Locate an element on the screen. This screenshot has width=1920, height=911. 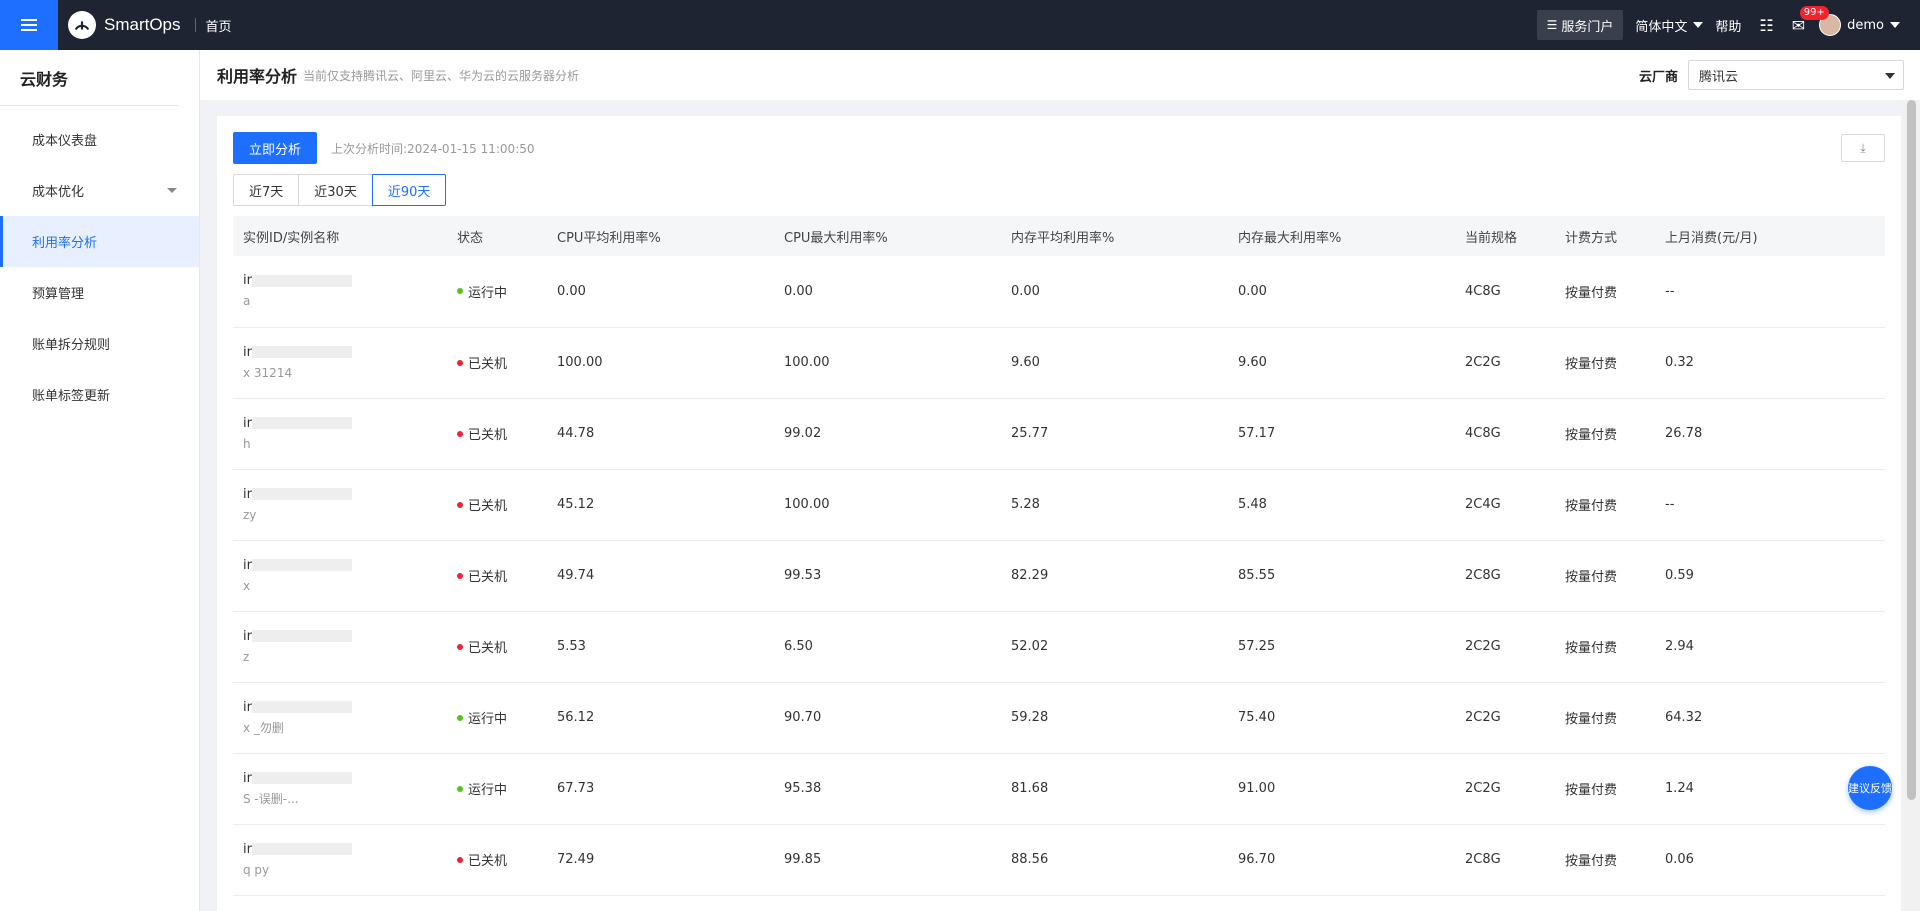
cpu-max-cell: 95.38 is located at coordinates (803, 788).